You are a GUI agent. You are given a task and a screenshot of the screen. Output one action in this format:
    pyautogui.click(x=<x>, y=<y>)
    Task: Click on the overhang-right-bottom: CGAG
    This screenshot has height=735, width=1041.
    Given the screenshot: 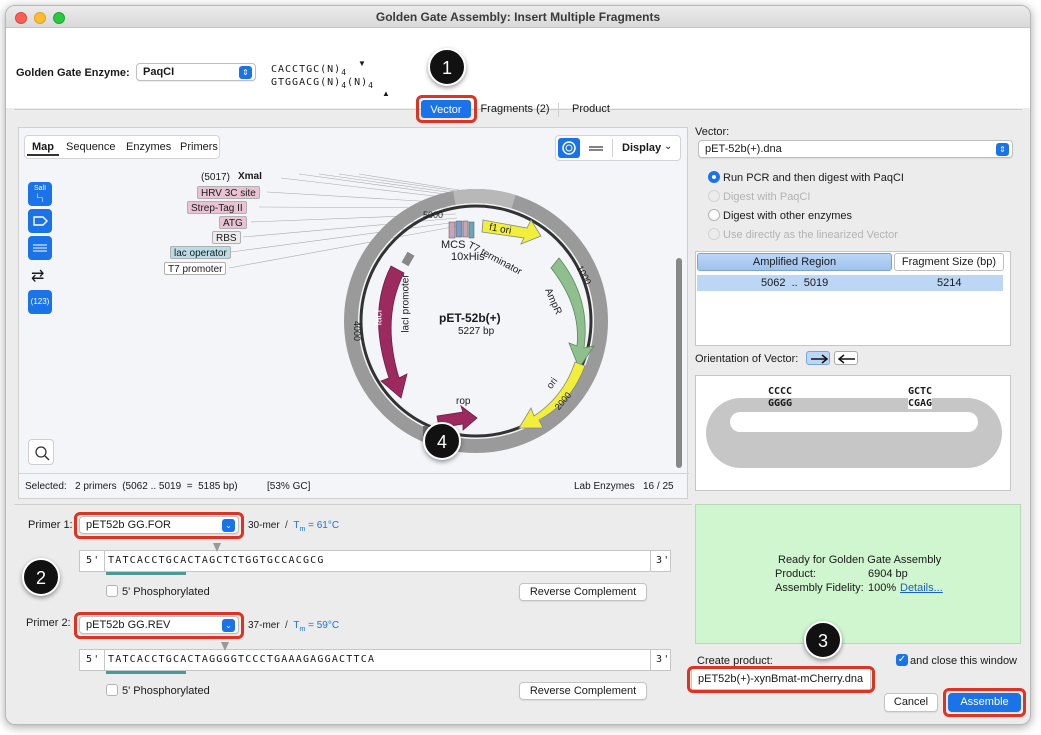 What is the action you would take?
    pyautogui.click(x=920, y=403)
    